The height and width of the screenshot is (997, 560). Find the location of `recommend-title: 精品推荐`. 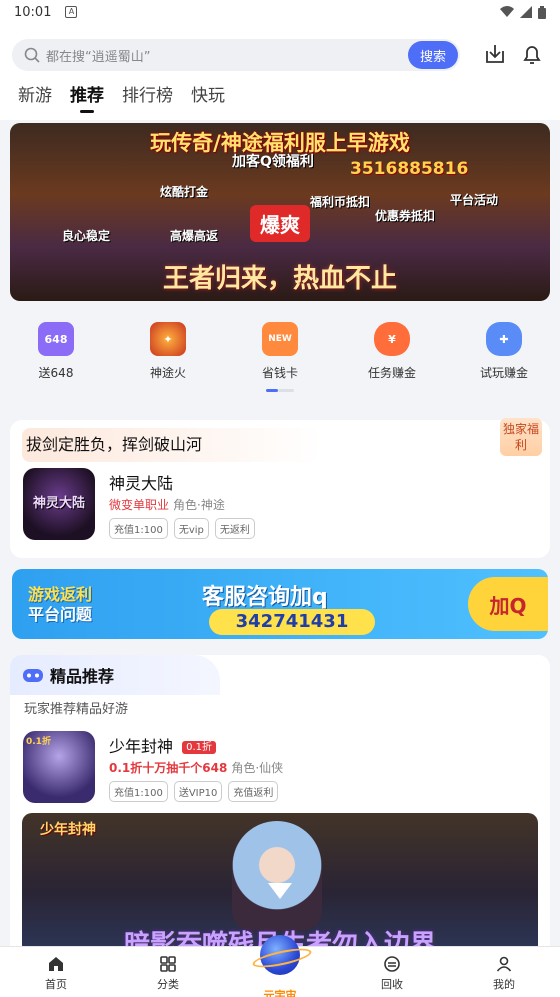

recommend-title: 精品推荐 is located at coordinates (82, 676).